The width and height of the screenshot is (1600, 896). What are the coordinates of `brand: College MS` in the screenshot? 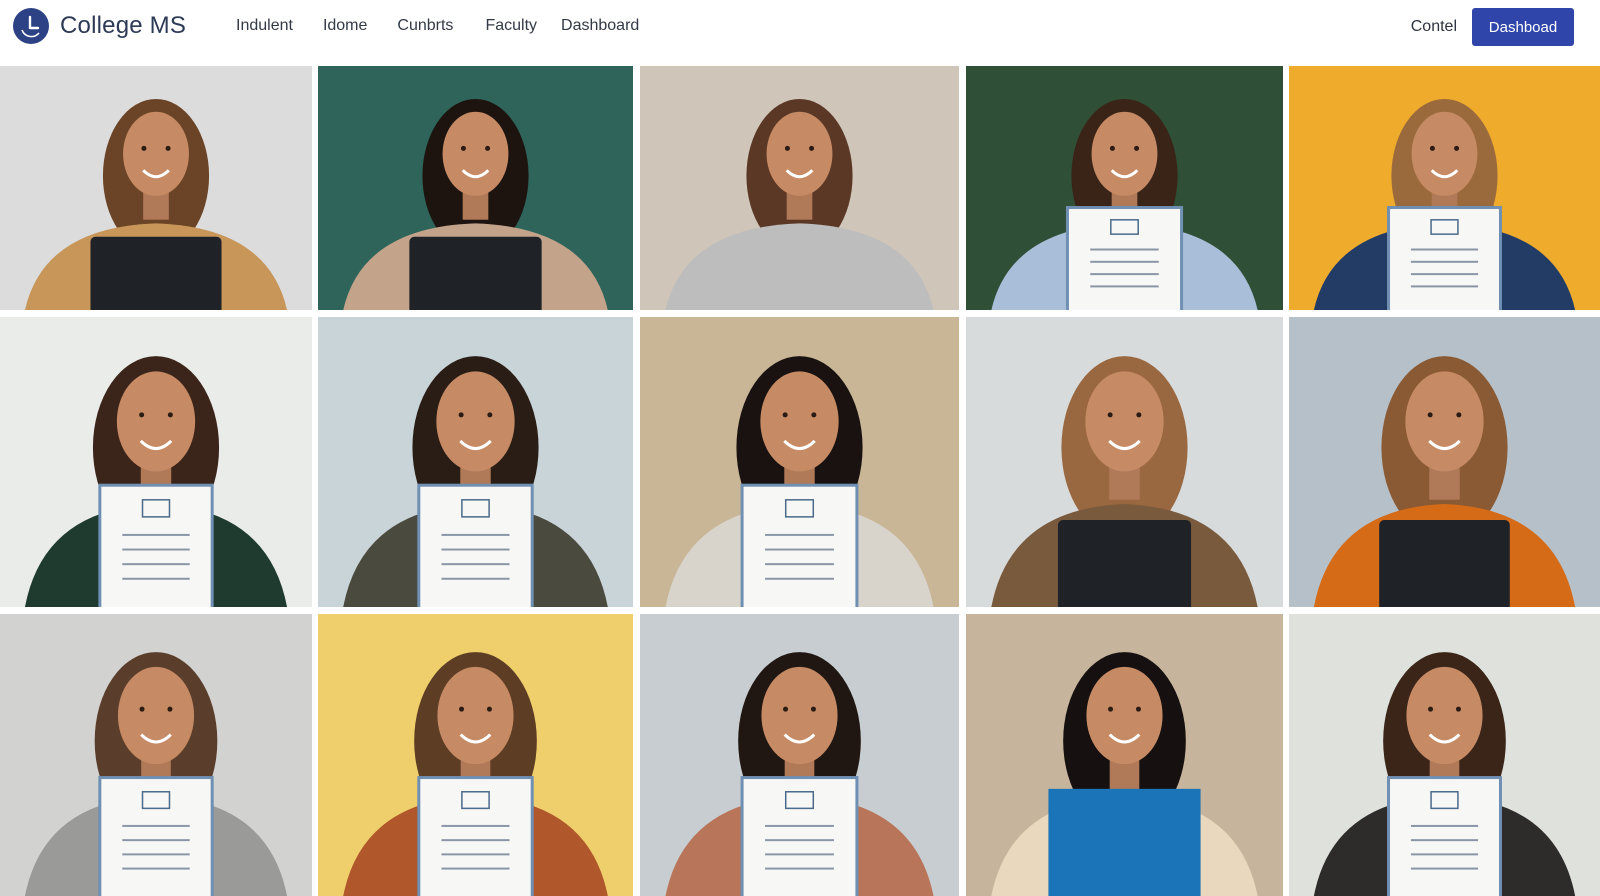 It's located at (99, 26).